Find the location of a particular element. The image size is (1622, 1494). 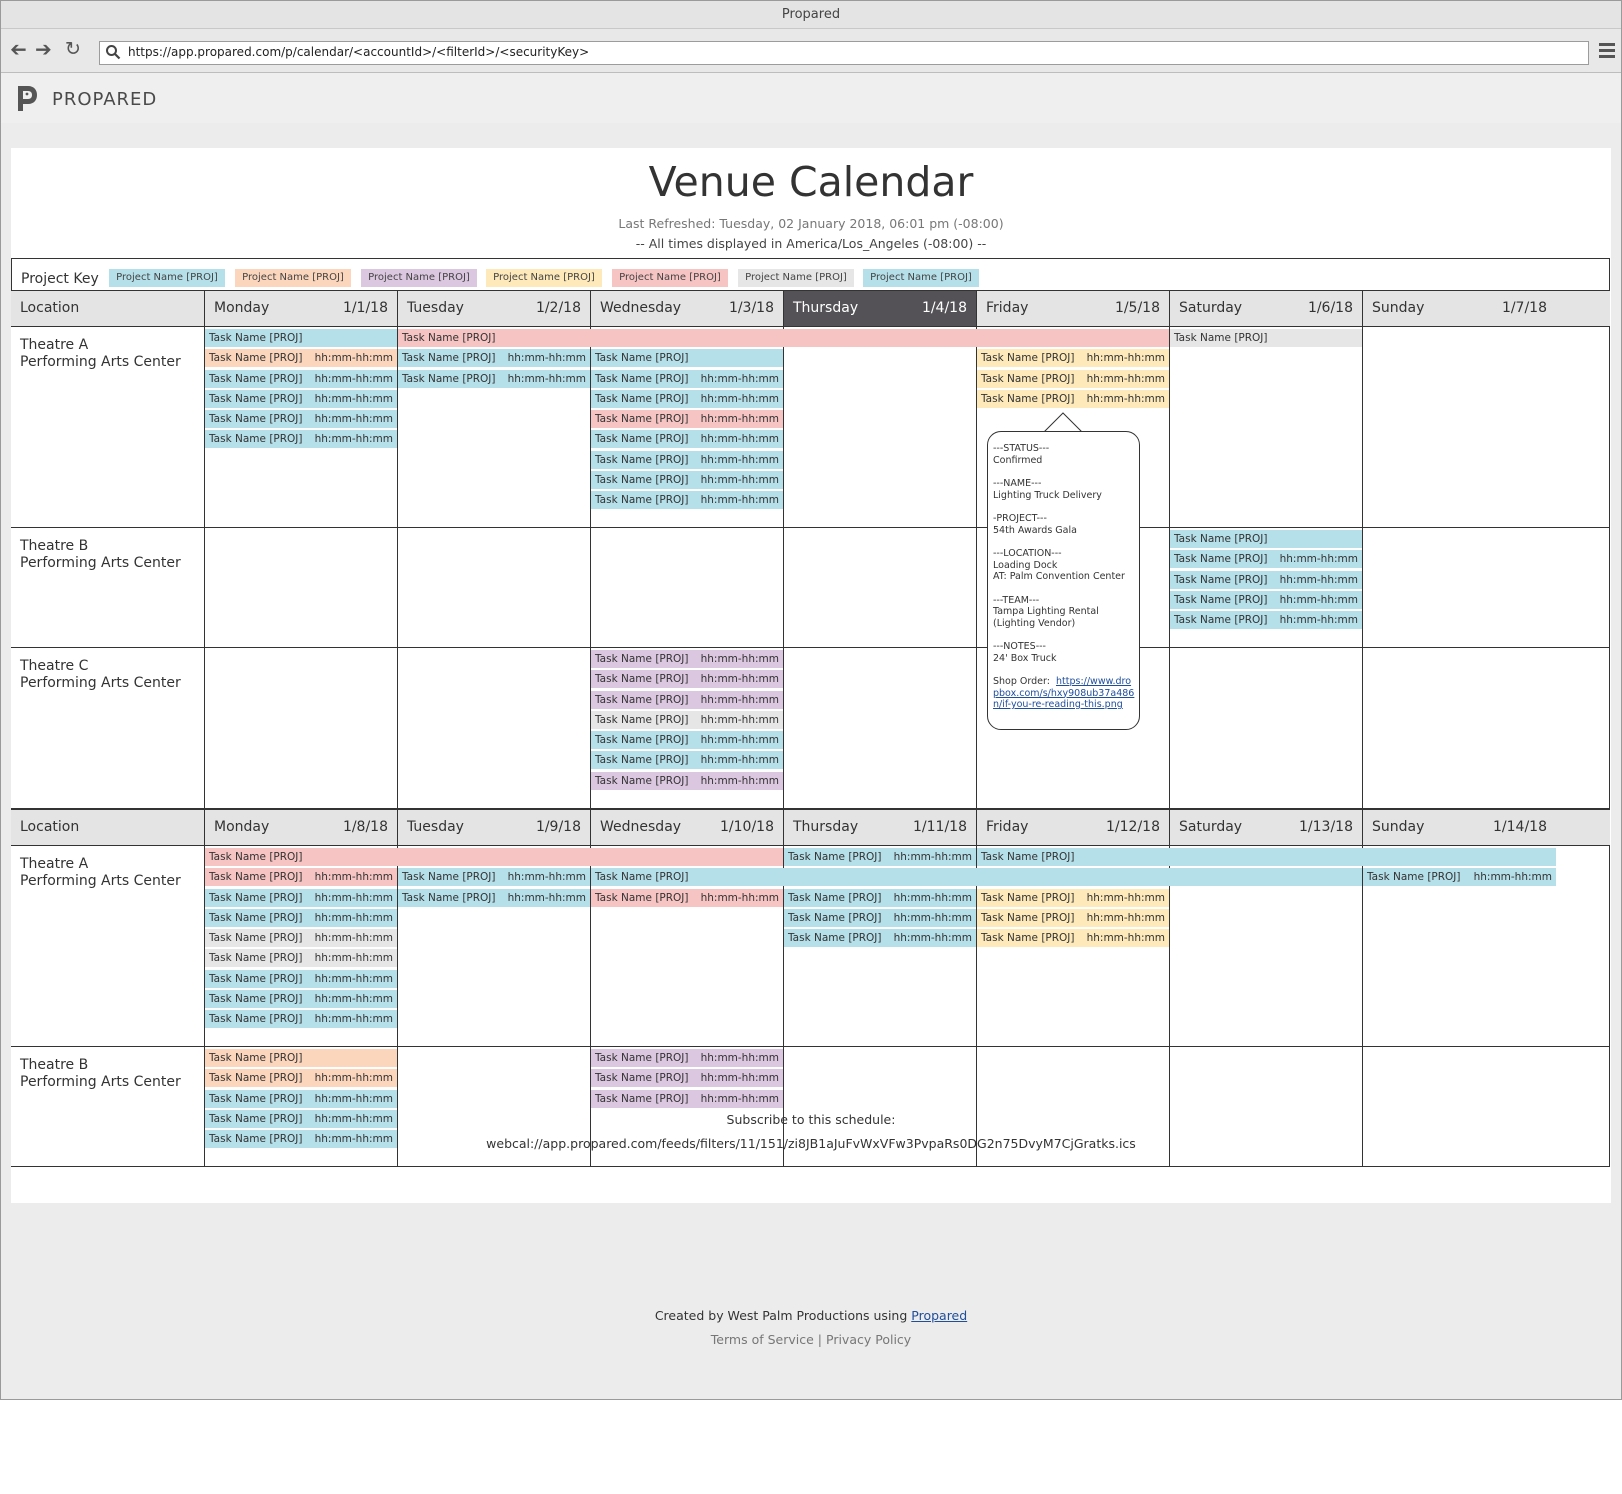

terms-link: Terms of Service is located at coordinates (762, 1339).